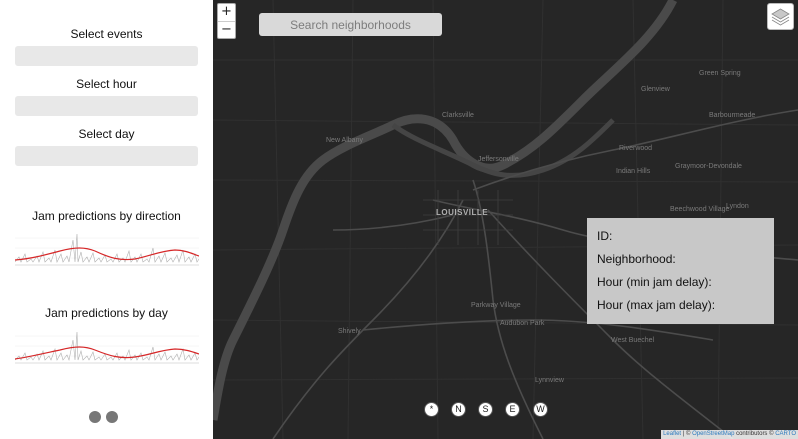  Describe the element at coordinates (687, 434) in the screenshot. I see `attribution-sep: | ©` at that location.